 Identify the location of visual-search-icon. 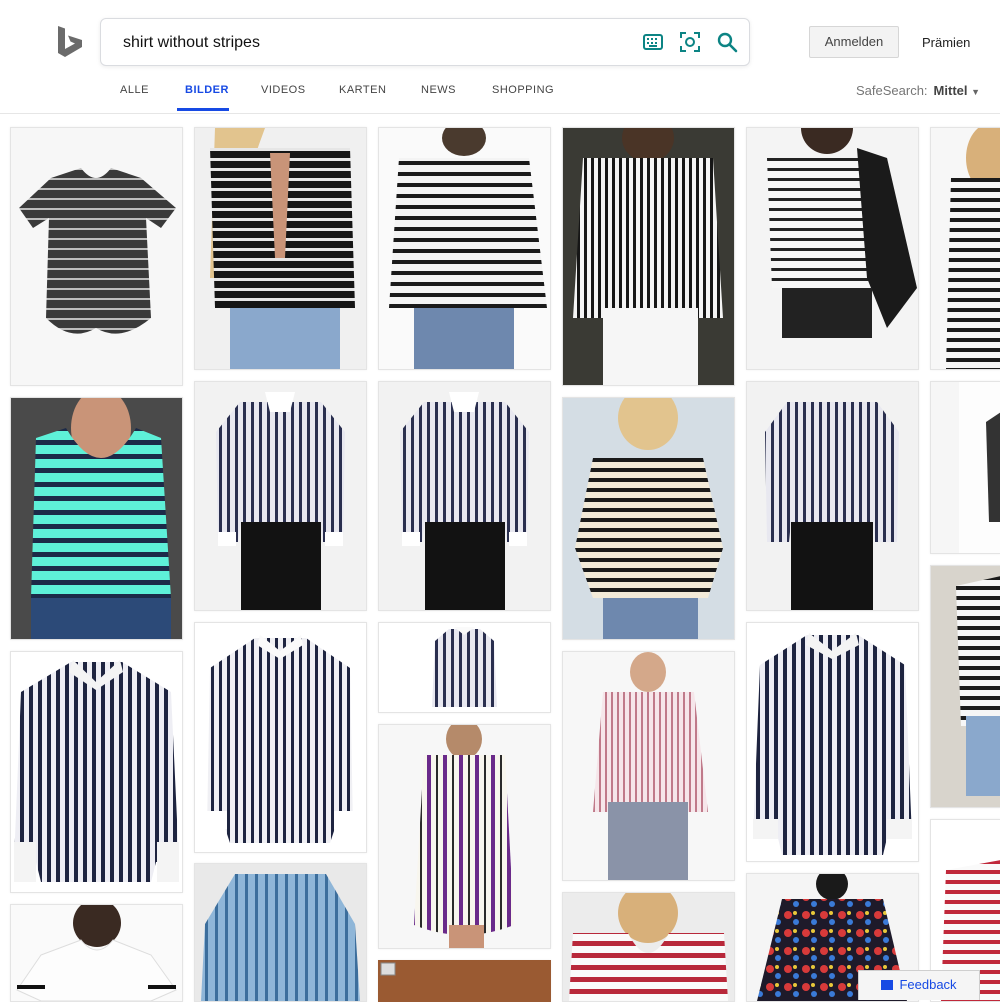
(690, 42).